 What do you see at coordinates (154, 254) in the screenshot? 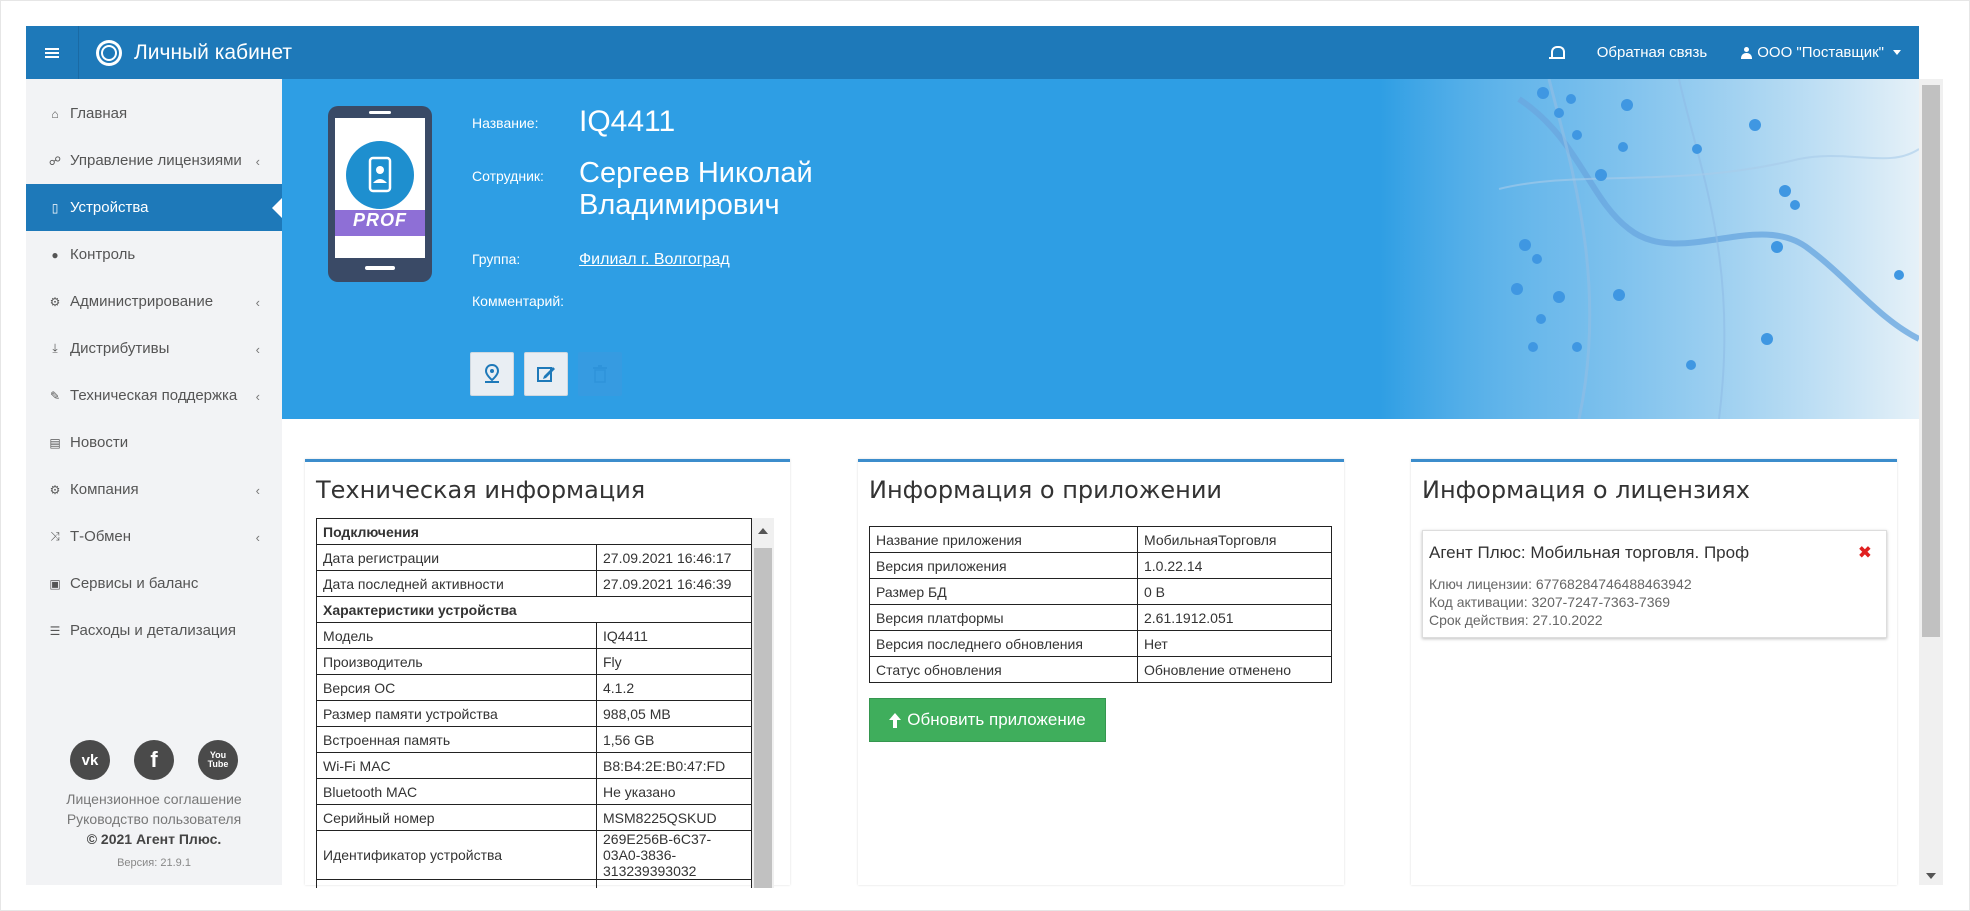
I see `sidebar-item-control: ● Контроль` at bounding box center [154, 254].